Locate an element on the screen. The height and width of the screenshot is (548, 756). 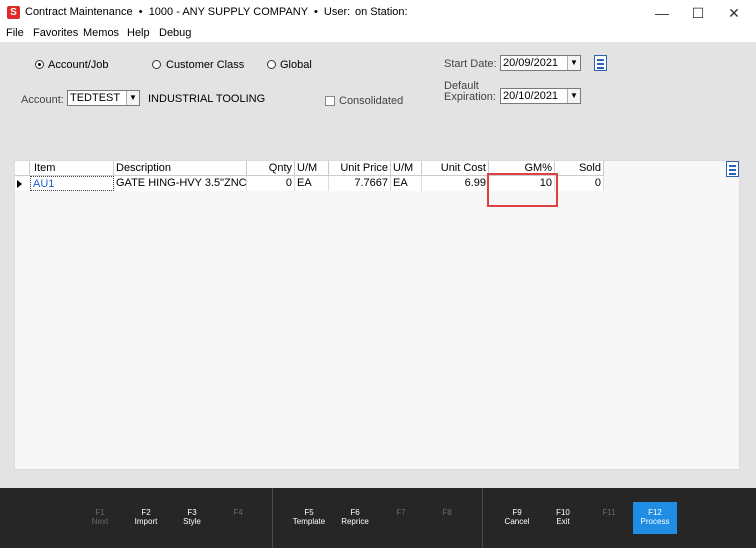
cell-item: AU1 is located at coordinates (72, 183).